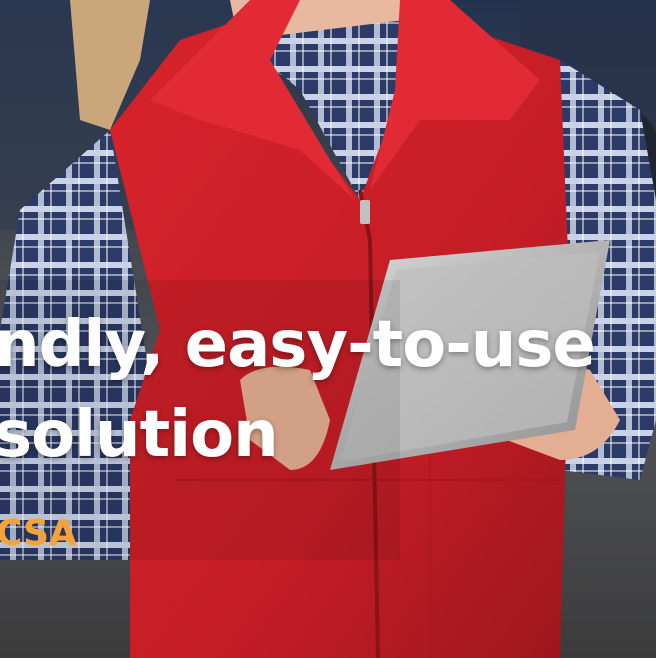  What do you see at coordinates (298, 345) in the screenshot?
I see `headline-line-1: ndly, easy-to-use` at bounding box center [298, 345].